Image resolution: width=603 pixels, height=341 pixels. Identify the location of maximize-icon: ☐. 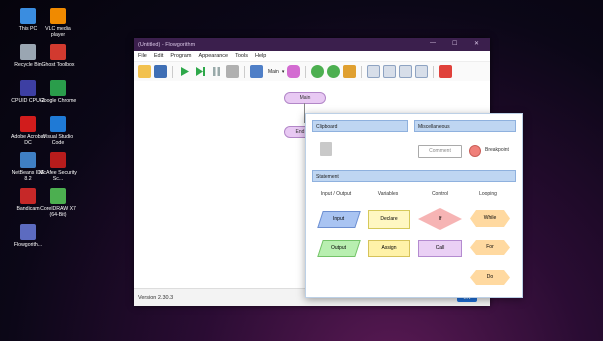
(454, 43).